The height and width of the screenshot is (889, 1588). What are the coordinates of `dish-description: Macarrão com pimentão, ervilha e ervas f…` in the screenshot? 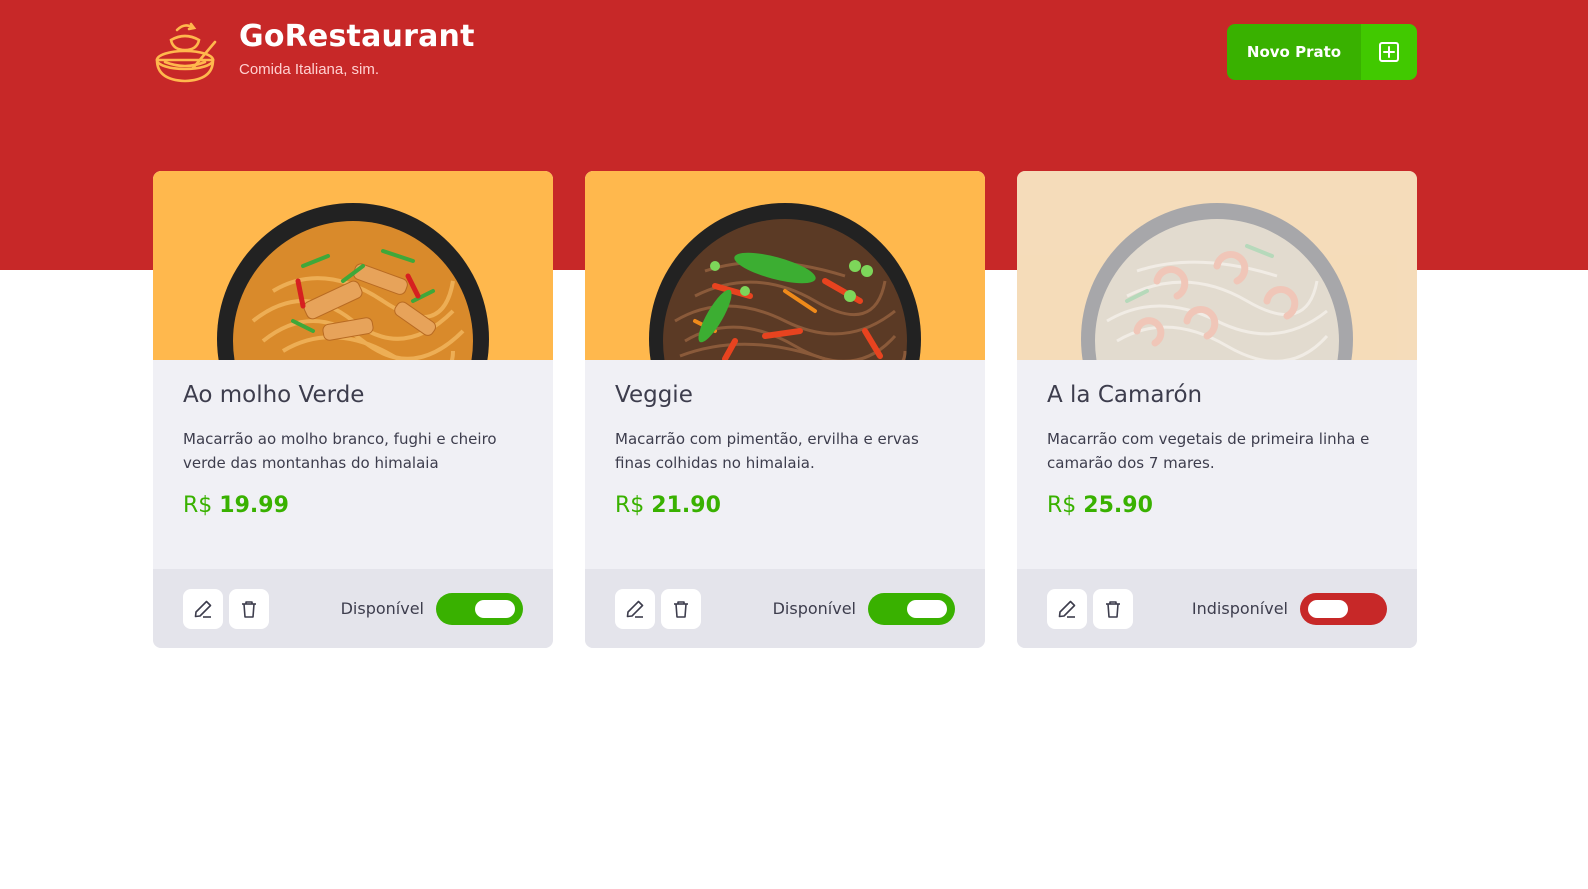 It's located at (767, 451).